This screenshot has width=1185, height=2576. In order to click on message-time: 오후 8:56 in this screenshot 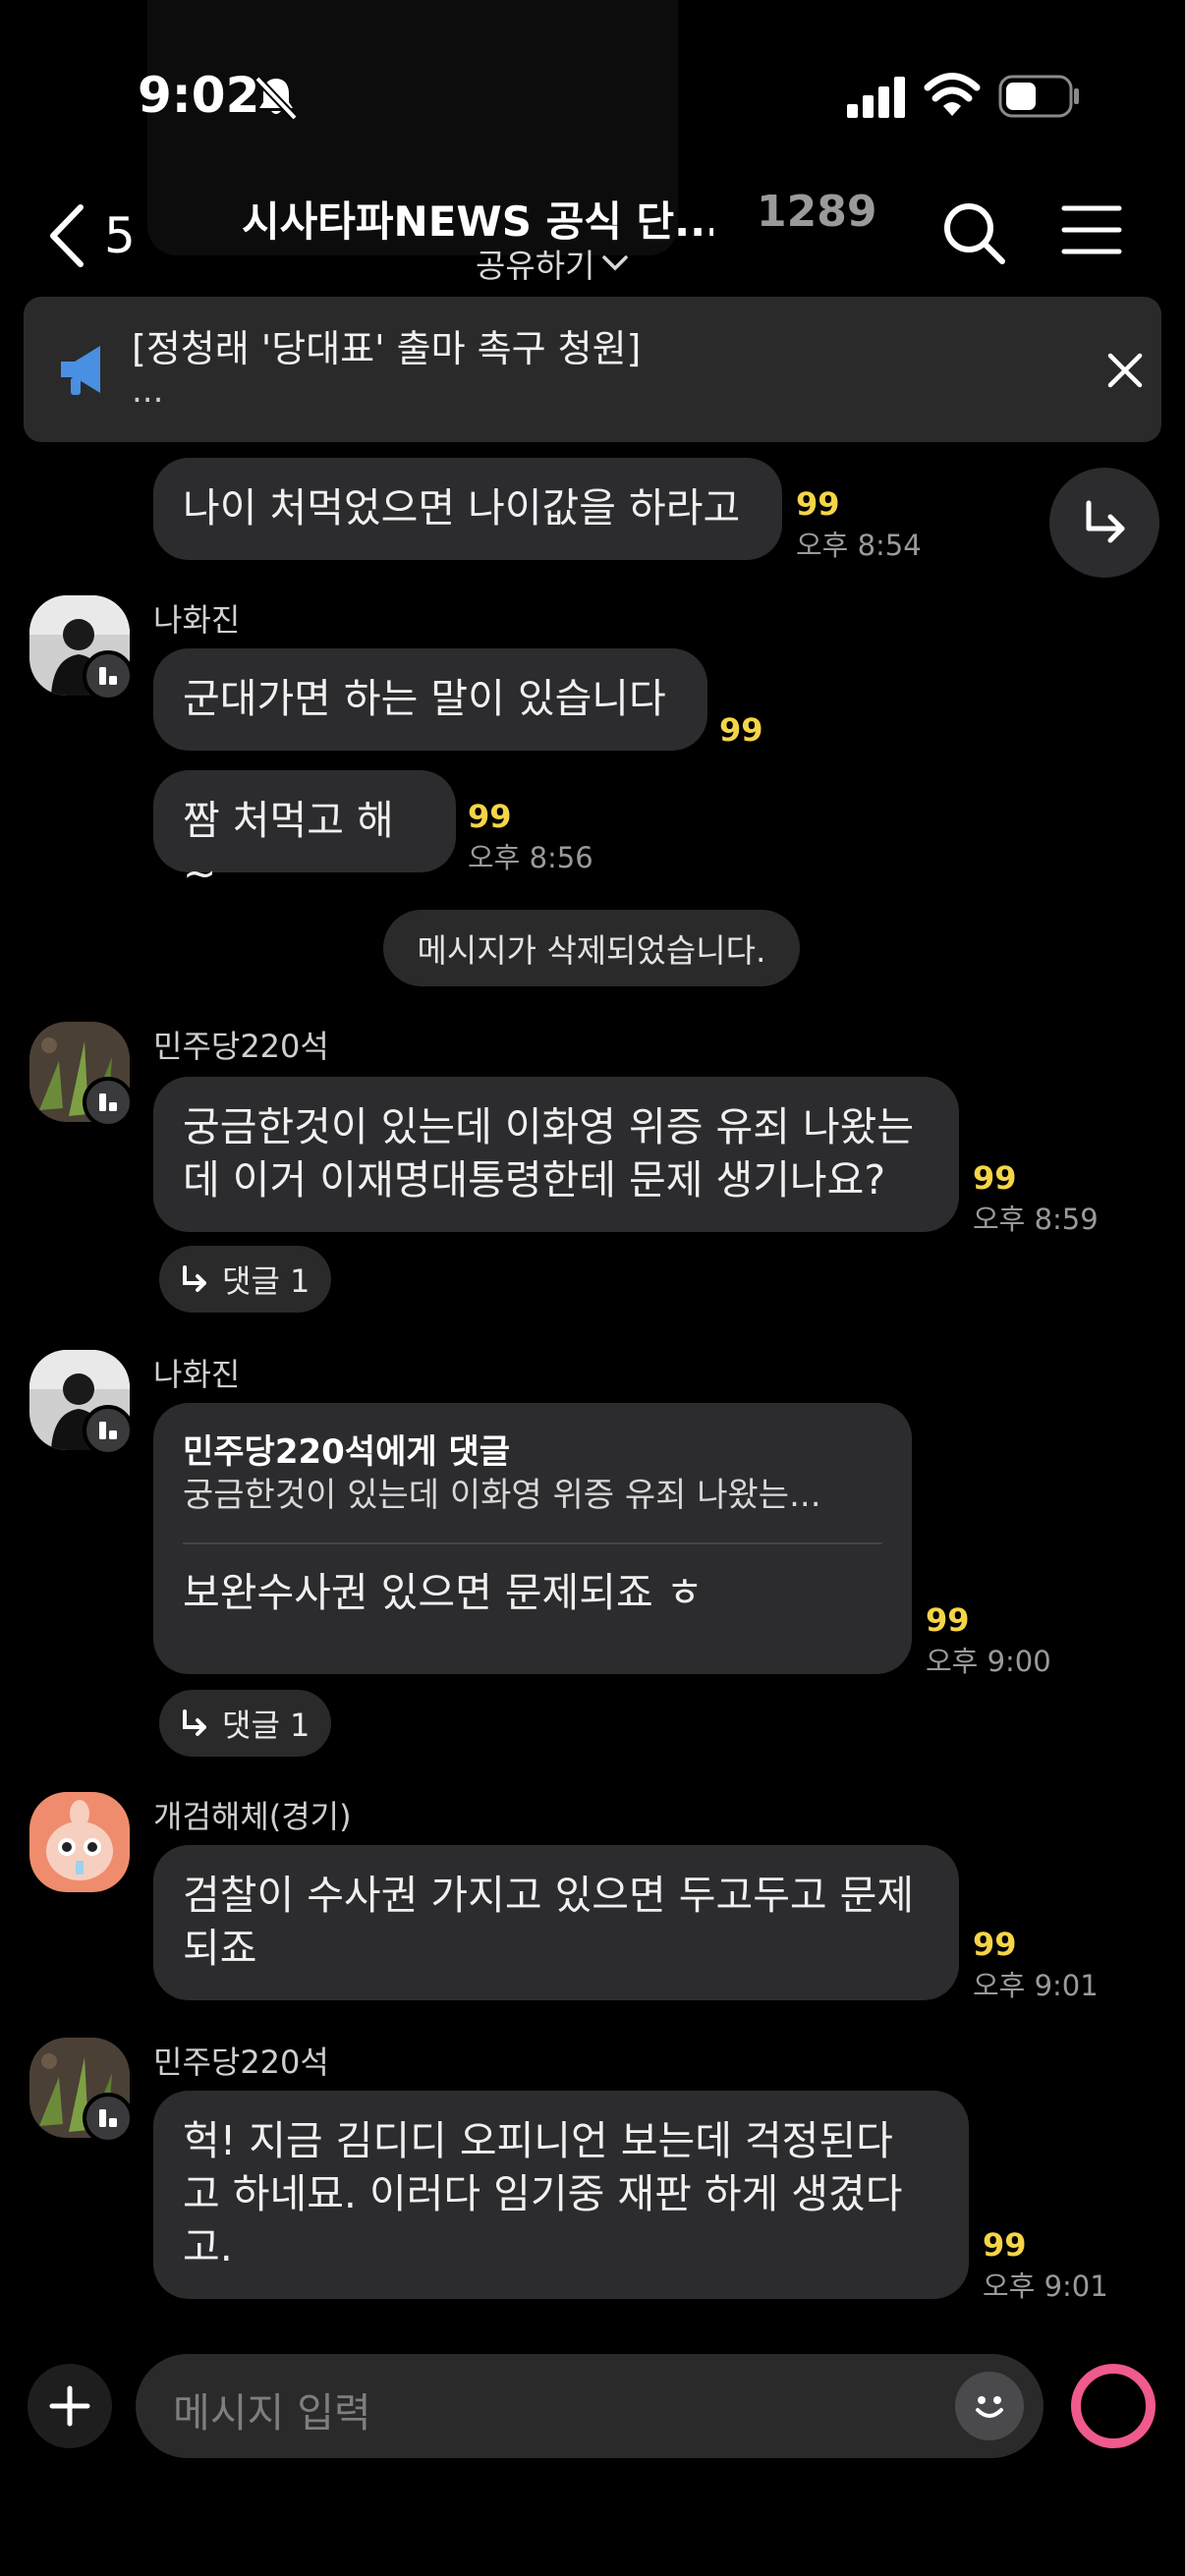, I will do `click(530, 857)`.